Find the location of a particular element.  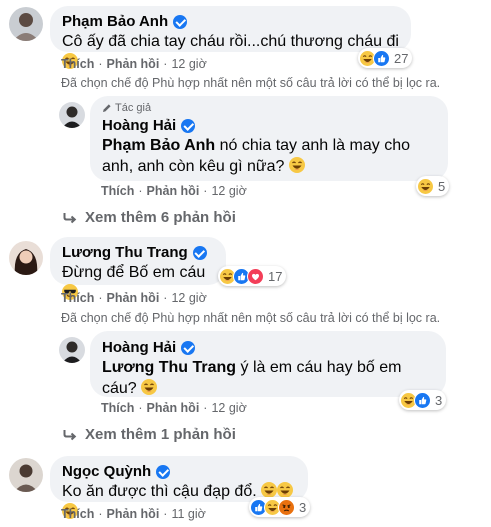

pencil-icon is located at coordinates (107, 108).